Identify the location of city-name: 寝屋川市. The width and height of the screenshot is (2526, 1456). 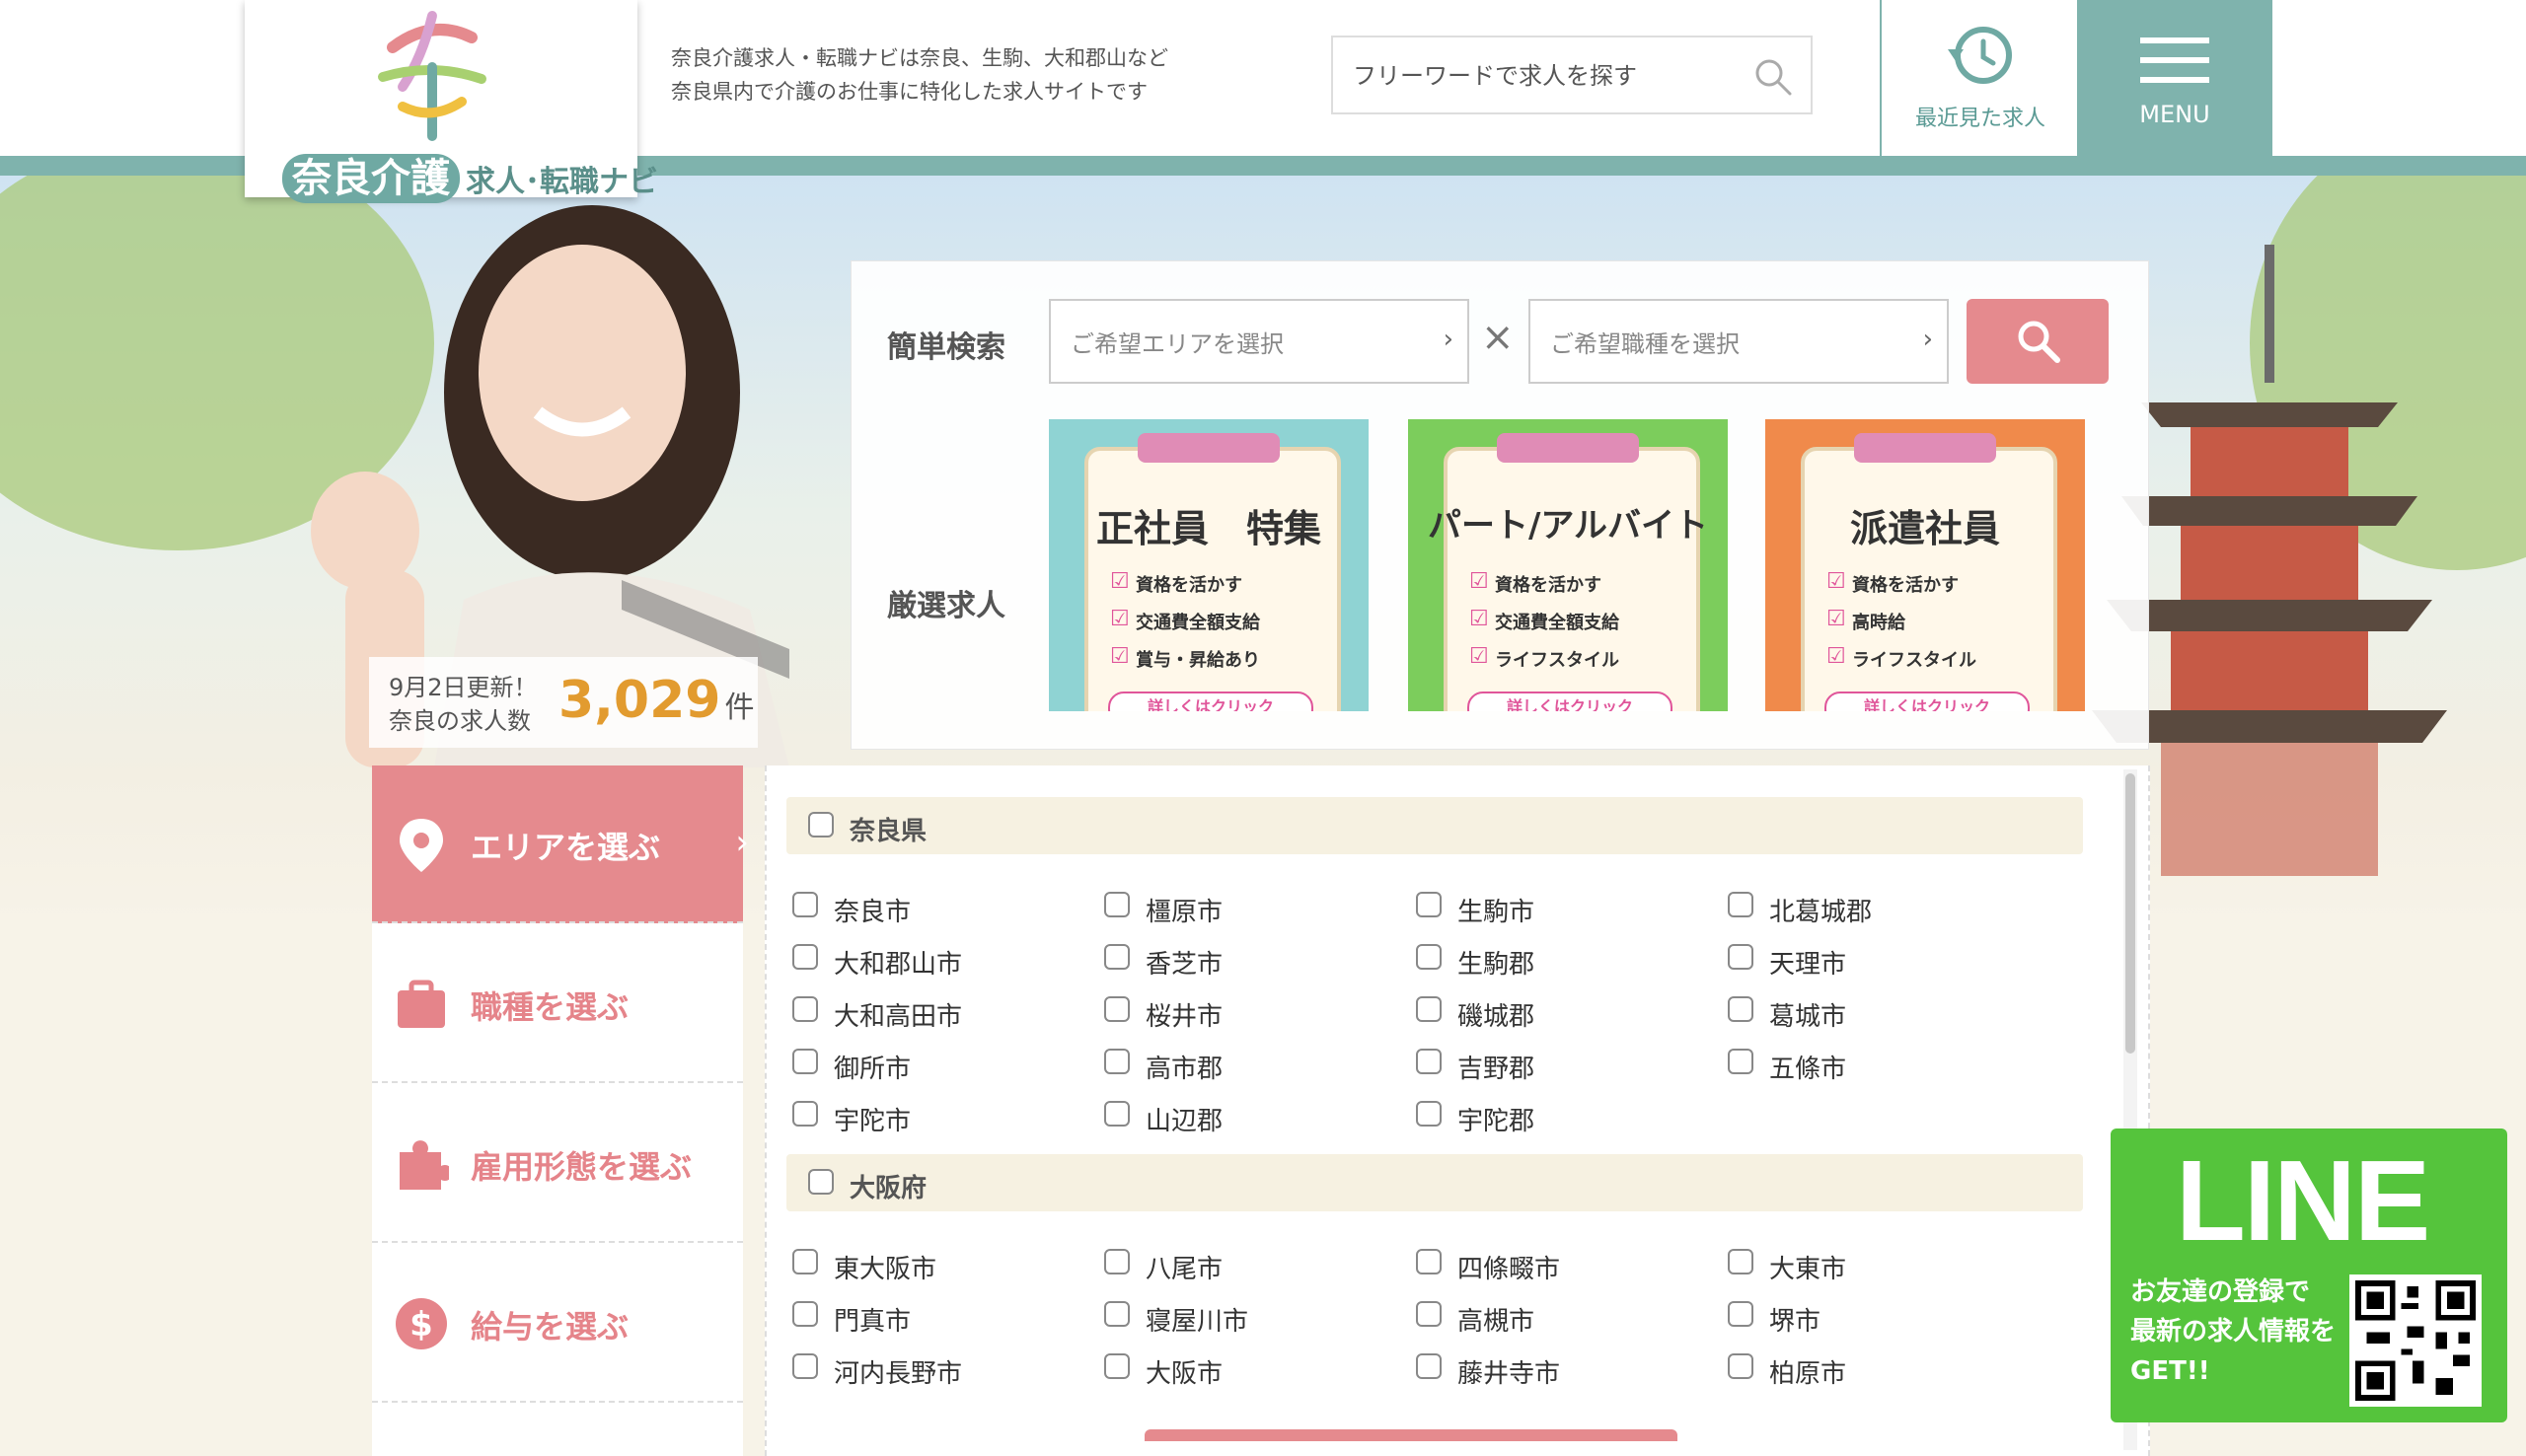
(1197, 1322).